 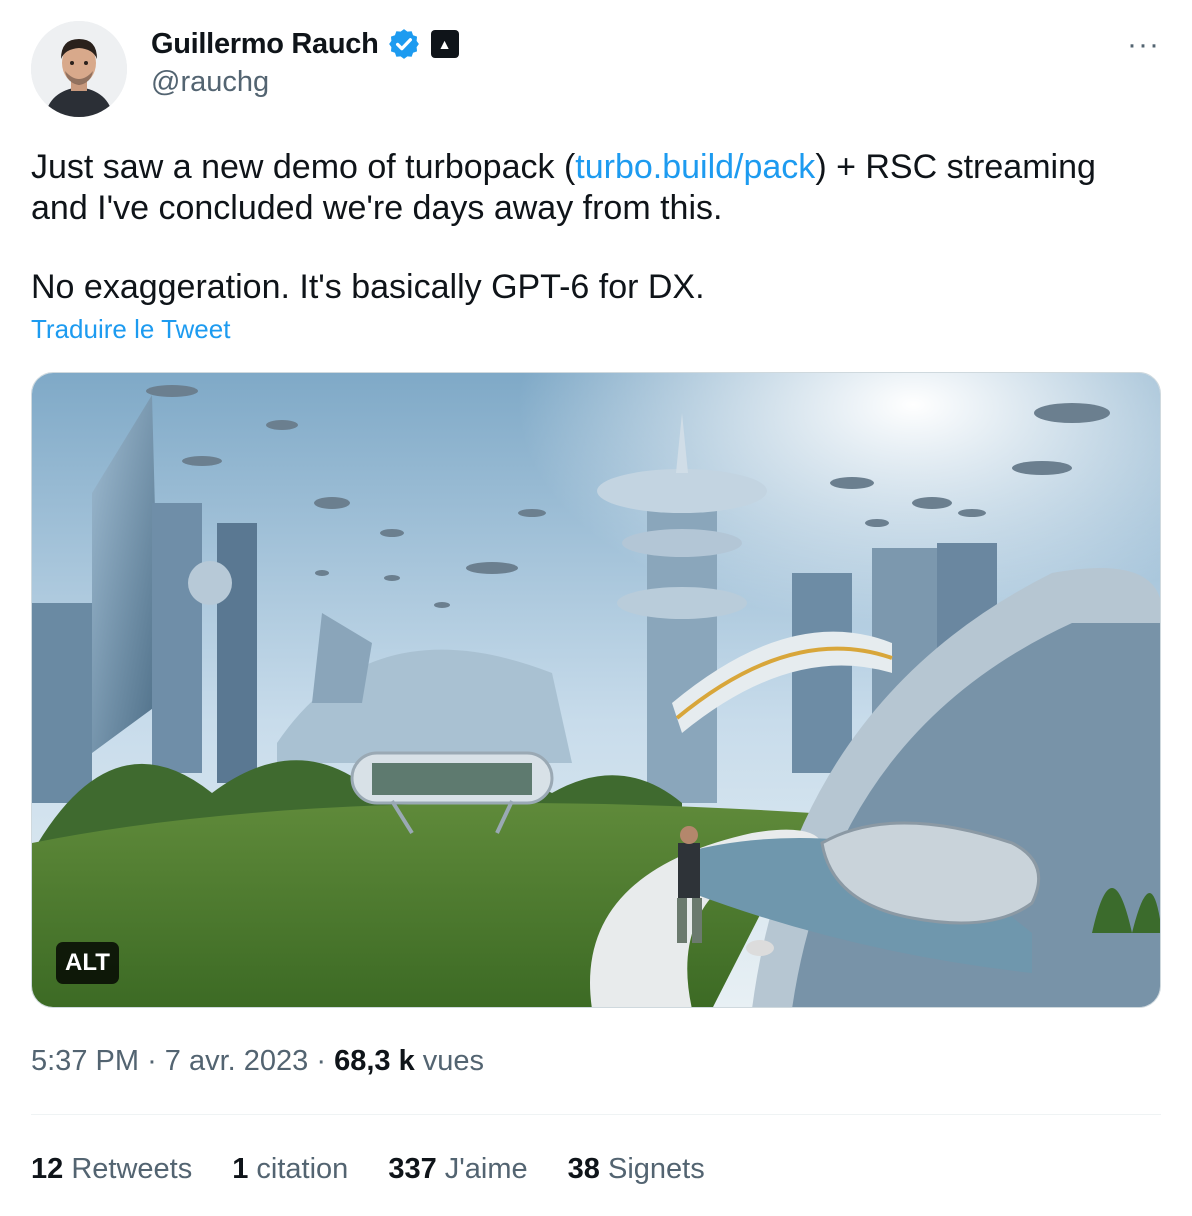 What do you see at coordinates (130, 329) in the screenshot?
I see `translate-link: Traduire le Tweet` at bounding box center [130, 329].